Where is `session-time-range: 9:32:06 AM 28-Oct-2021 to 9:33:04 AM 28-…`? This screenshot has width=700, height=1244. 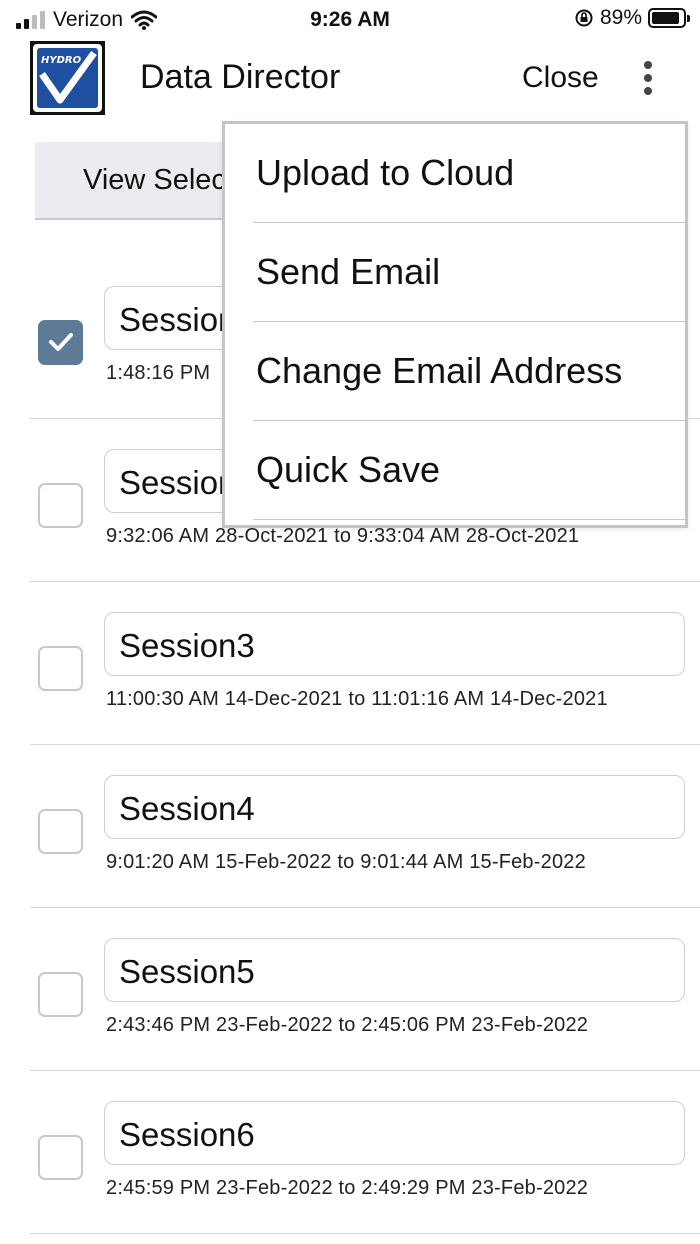 session-time-range: 9:32:06 AM 28-Oct-2021 to 9:33:04 AM 28-… is located at coordinates (343, 536).